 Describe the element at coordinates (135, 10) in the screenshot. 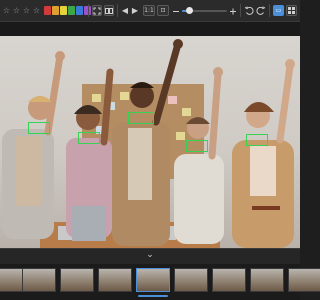

I see `next-image-button: ▶` at that location.